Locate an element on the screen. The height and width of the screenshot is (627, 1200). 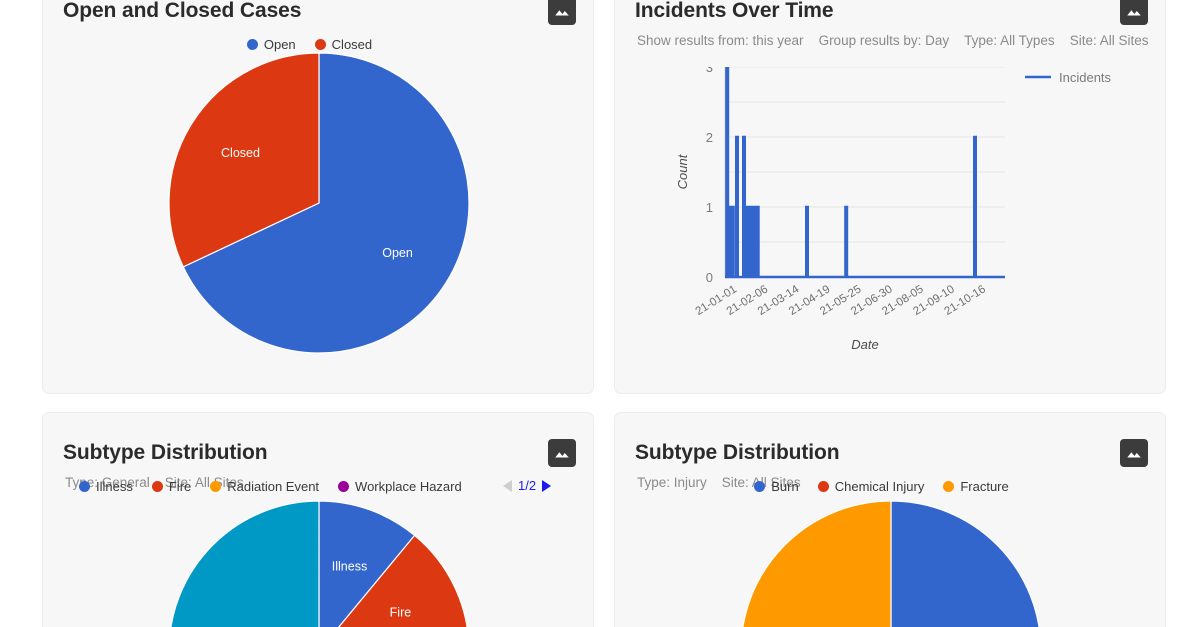
pie-slice-label: Illness is located at coordinates (349, 566).